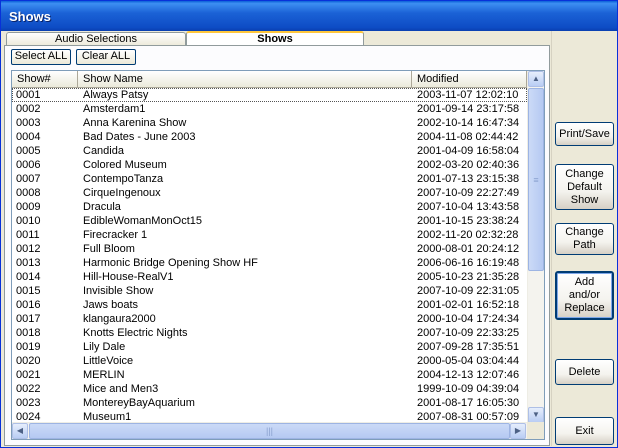  What do you see at coordinates (468, 361) in the screenshot?
I see `modified-cell: 2000-05-04 03:04:44` at bounding box center [468, 361].